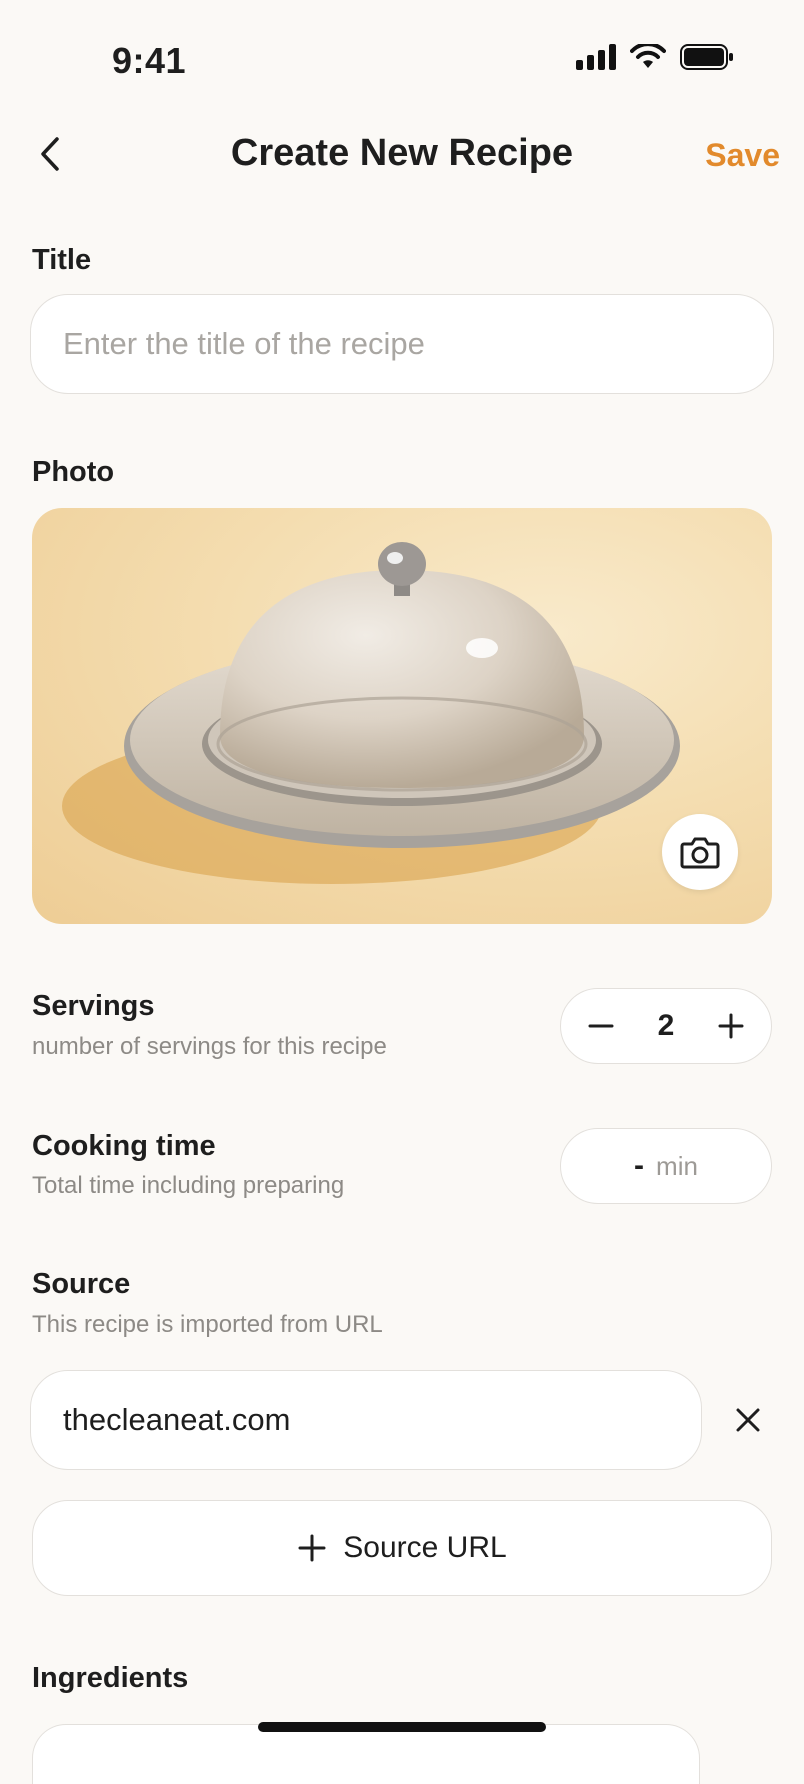 This screenshot has width=804, height=1784. I want to click on title-placeholder: Enter the title of the recipe, so click(244, 343).